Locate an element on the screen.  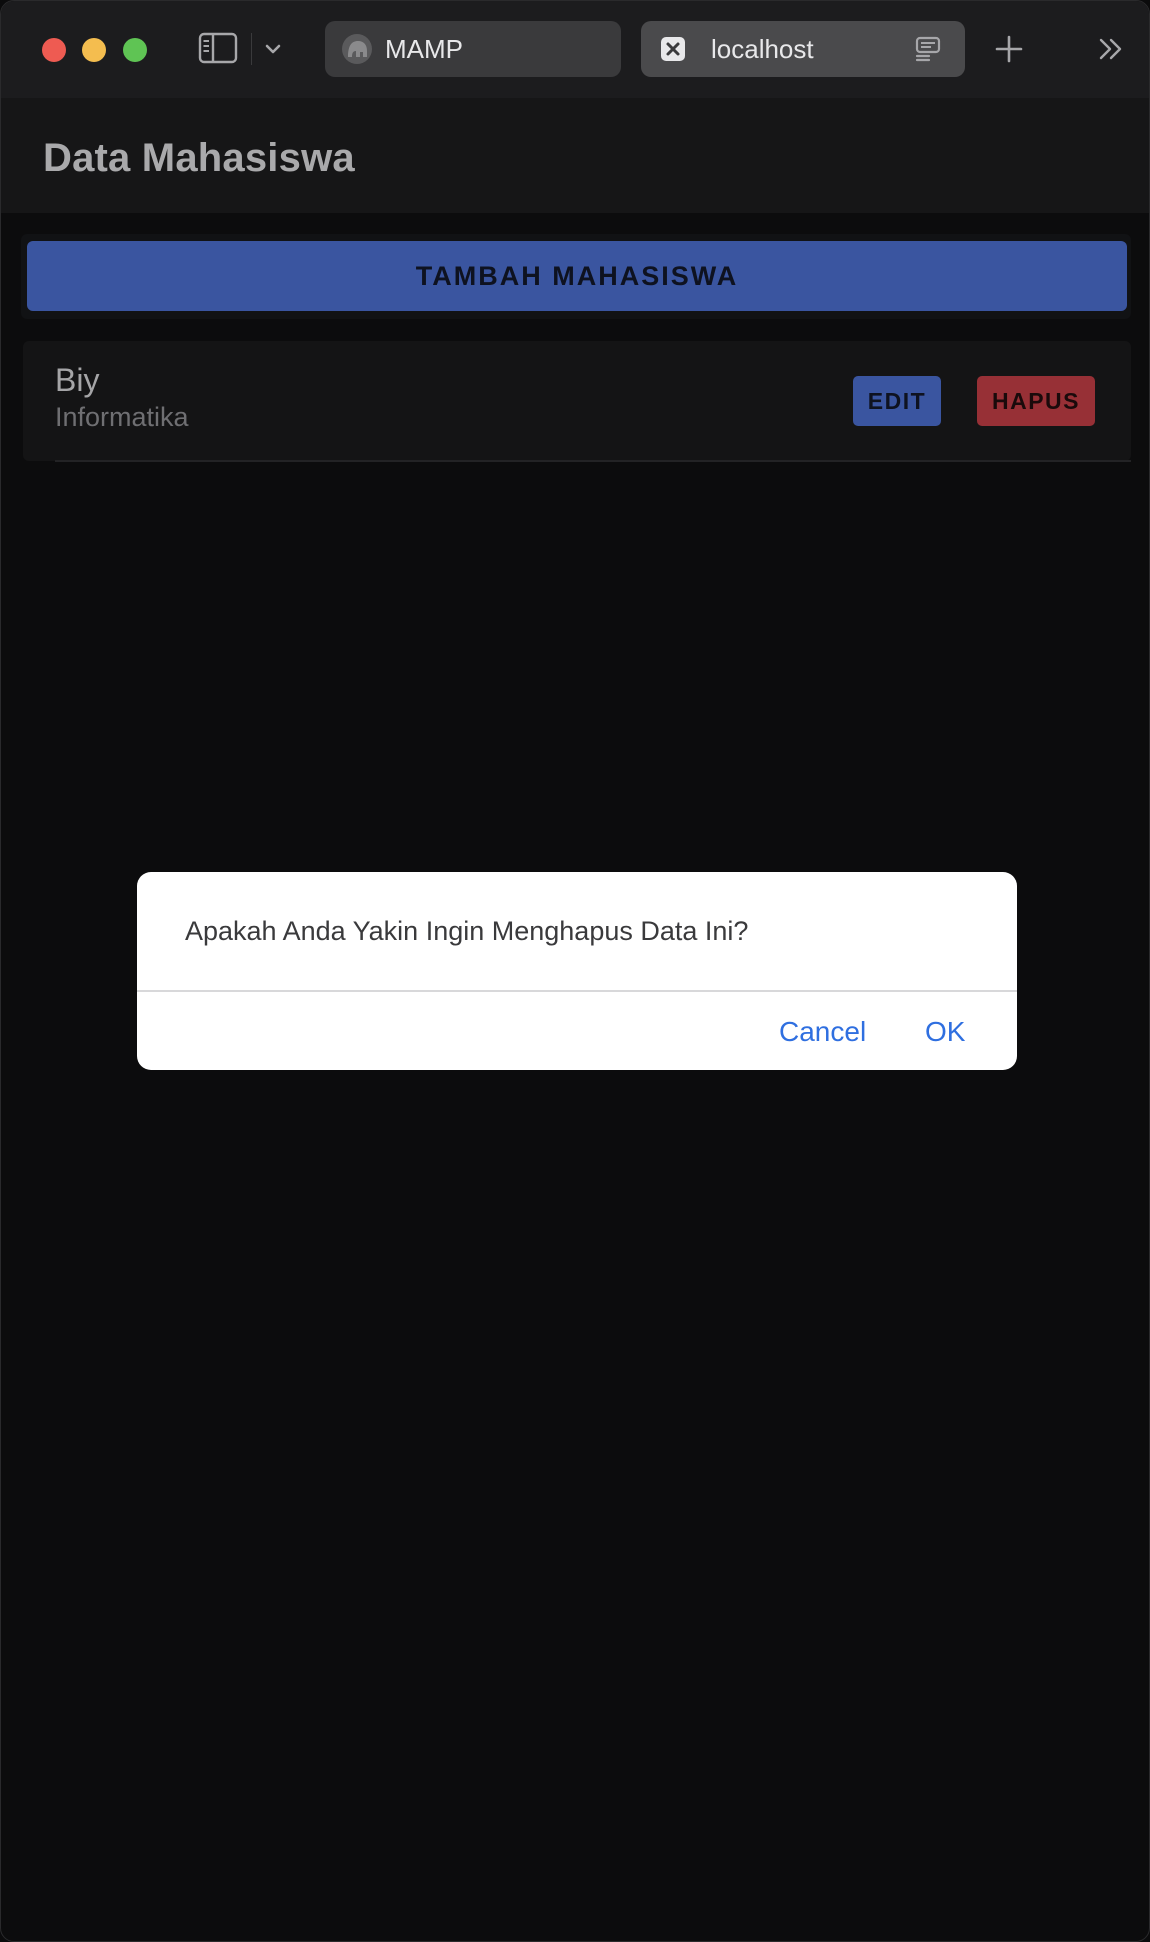
browser-titlebar: MAMP localhost is located at coordinates (575, 49).